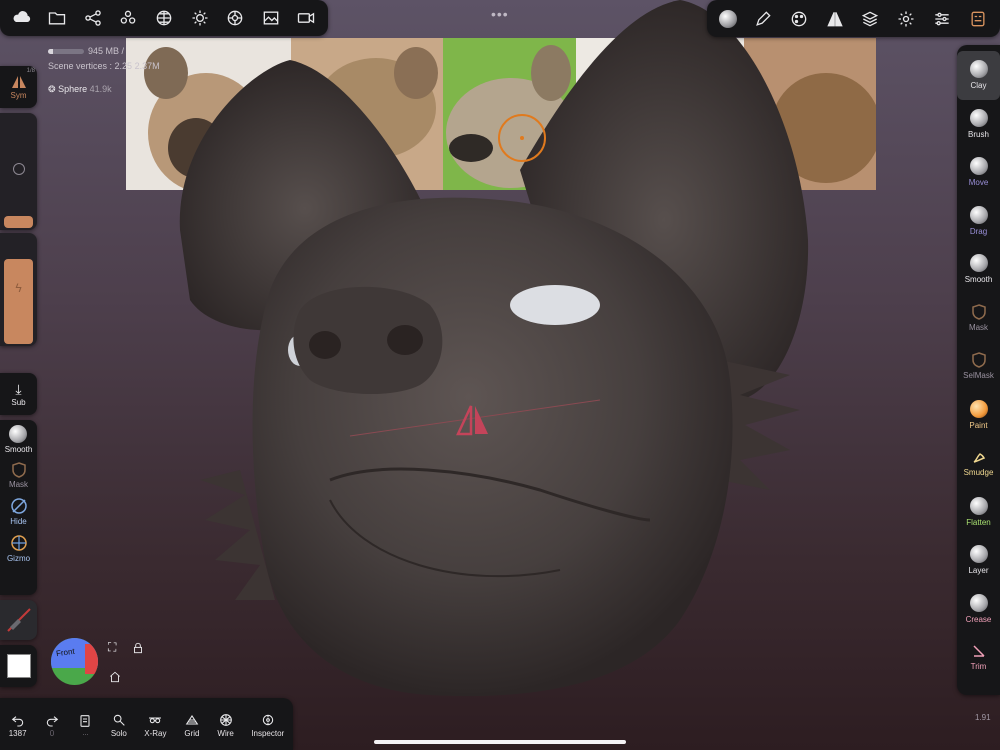  I want to click on tool-paint: Paint, so click(978, 415).